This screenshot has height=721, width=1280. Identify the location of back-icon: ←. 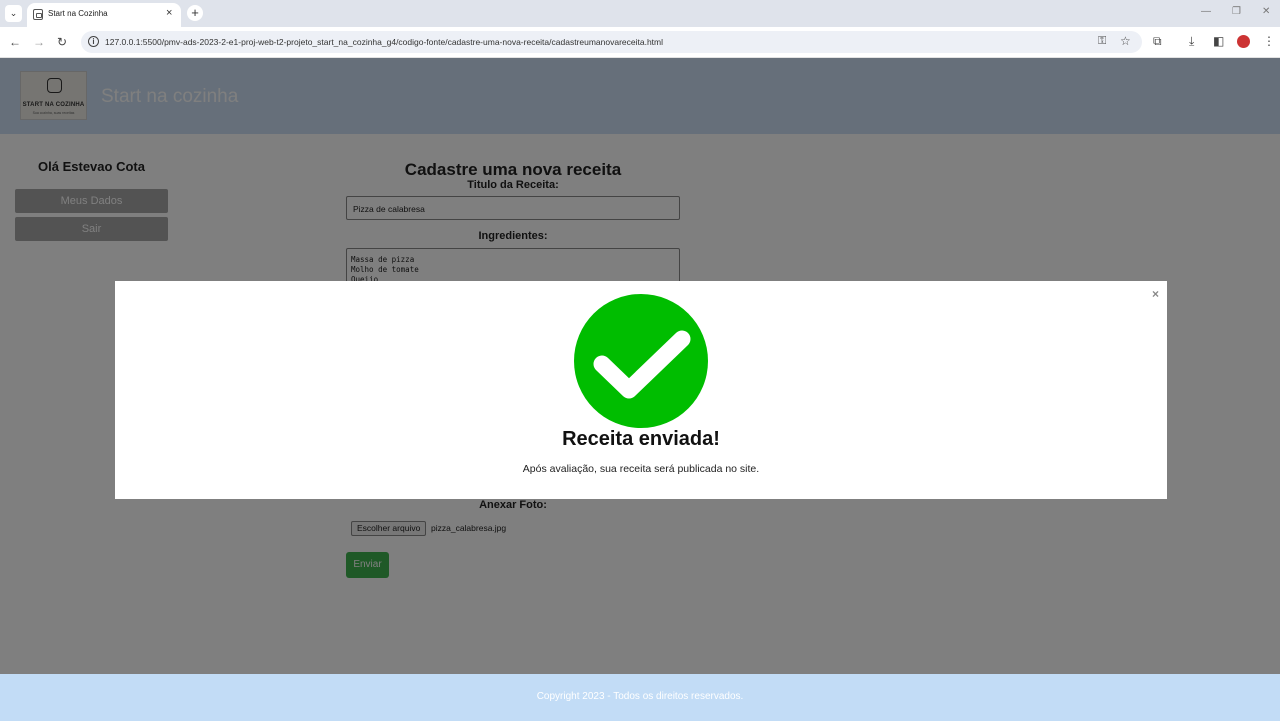
(15, 42).